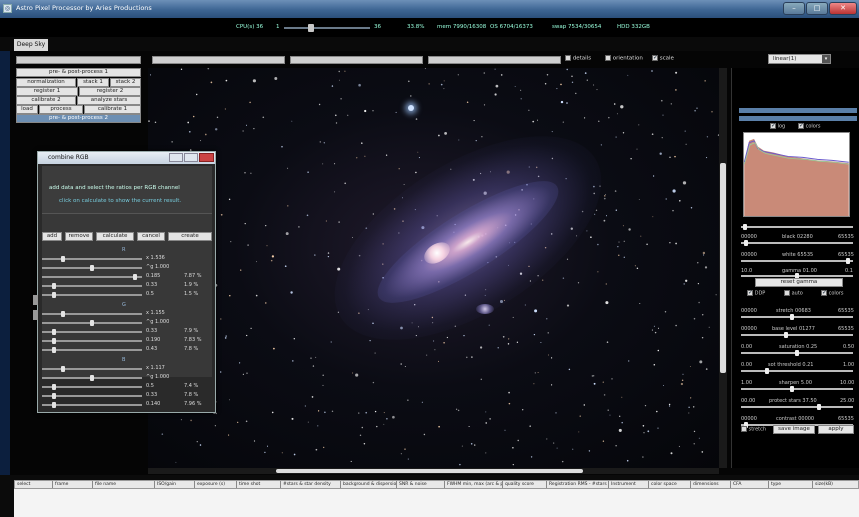 The image size is (859, 517). What do you see at coordinates (429, 471) in the screenshot?
I see `horizontal-scroll-thumb` at bounding box center [429, 471].